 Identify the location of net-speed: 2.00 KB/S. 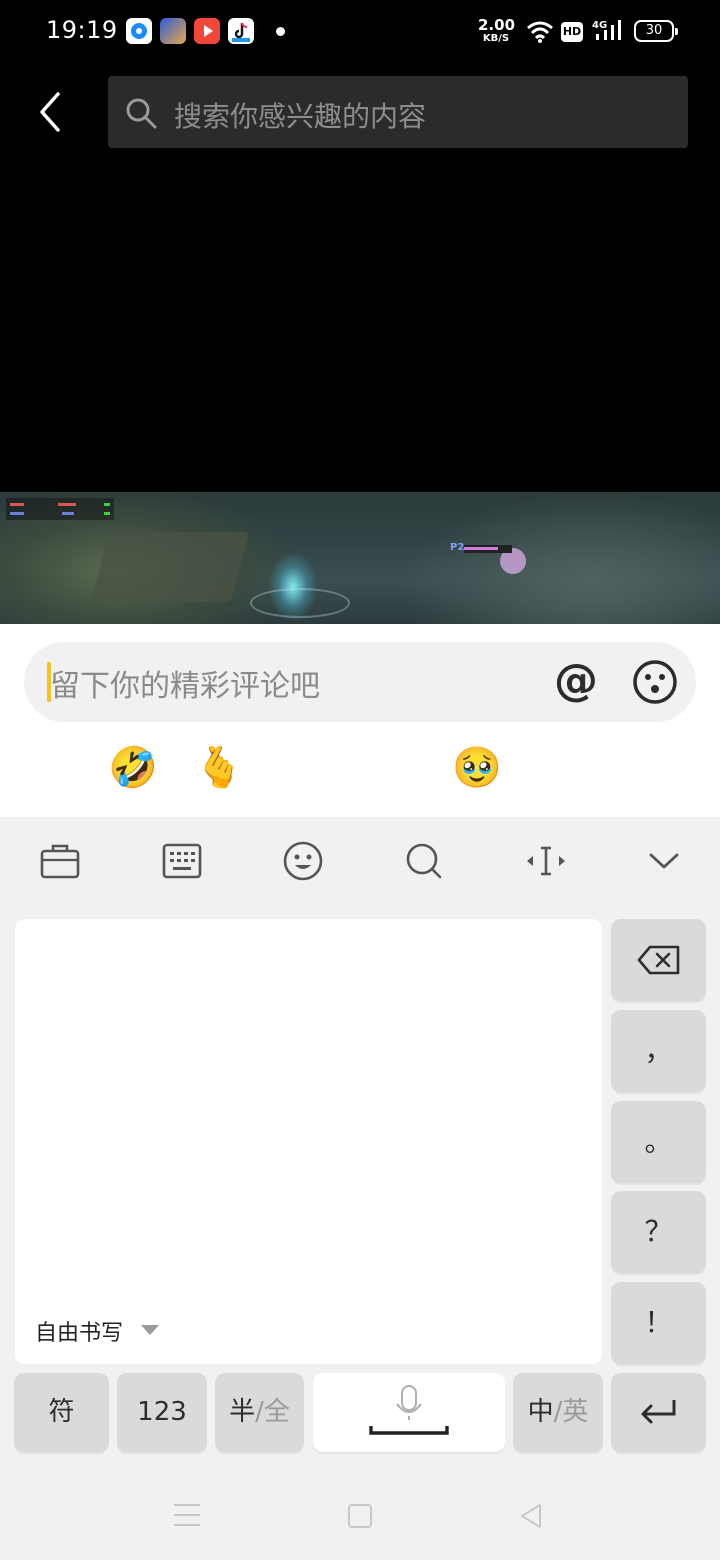
(497, 30).